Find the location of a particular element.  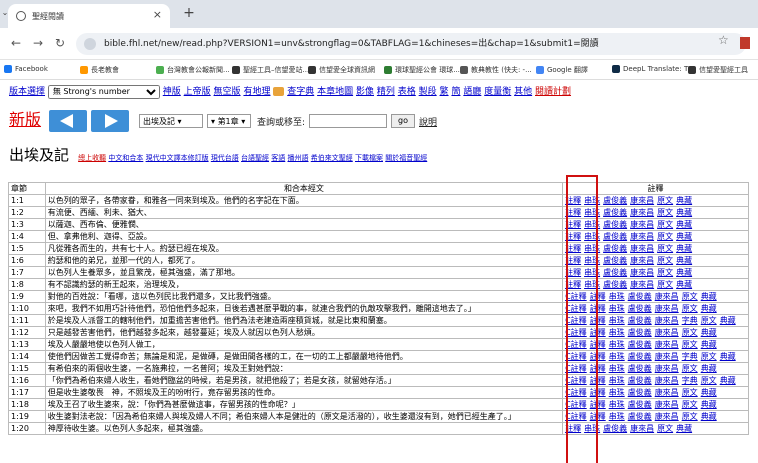

new-version-link: 新版 is located at coordinates (25, 118).